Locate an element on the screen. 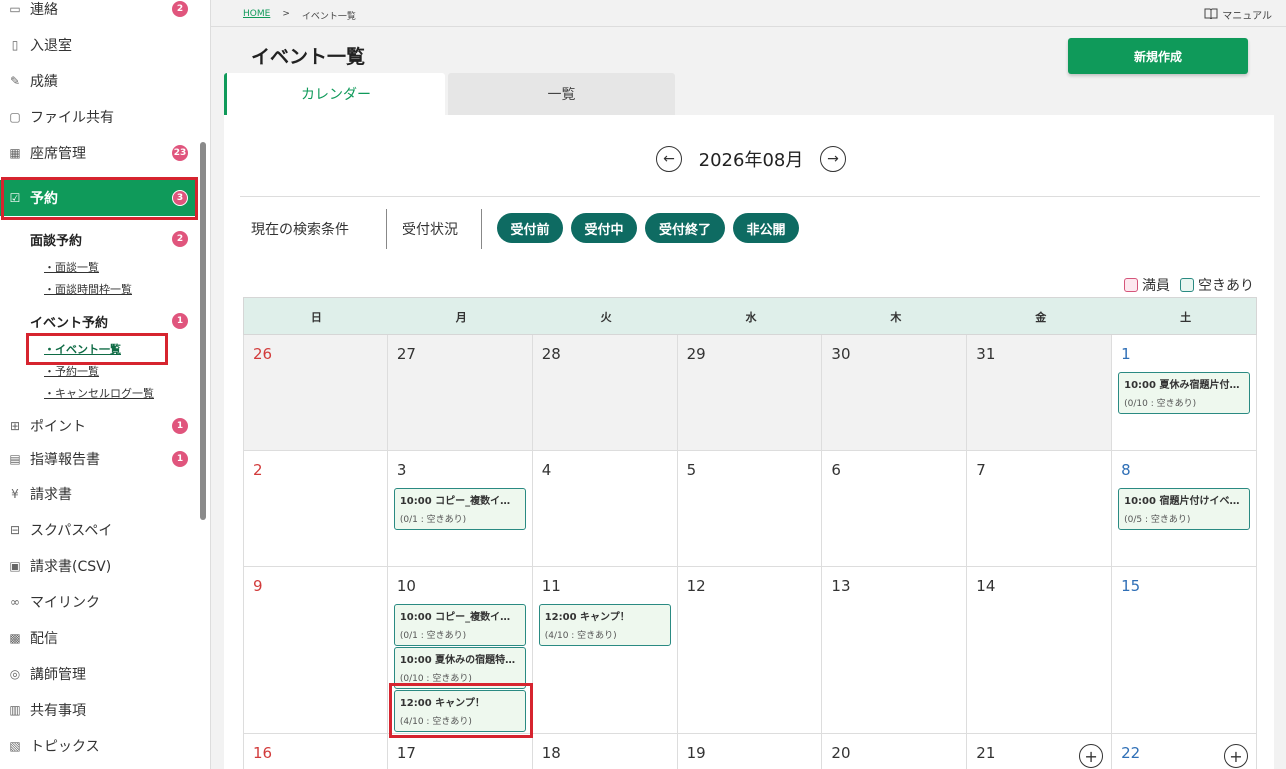 The image size is (1286, 769). calendar-day-cell: 4 is located at coordinates (605, 509).